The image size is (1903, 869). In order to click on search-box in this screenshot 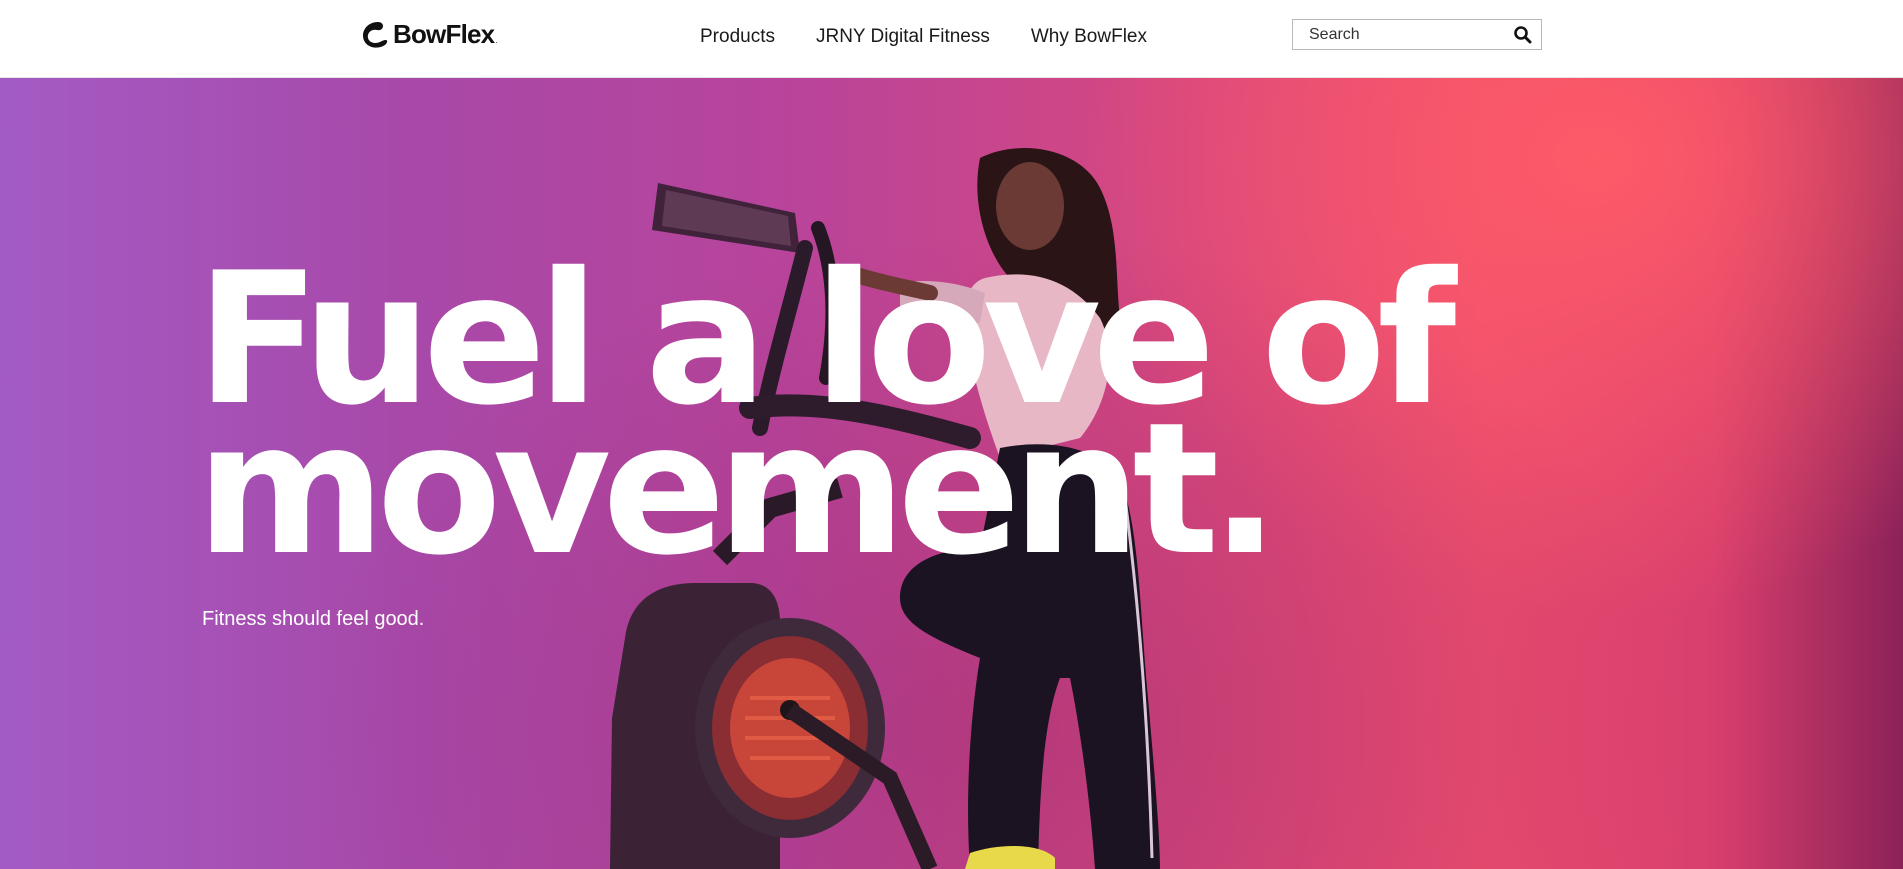, I will do `click(1417, 34)`.